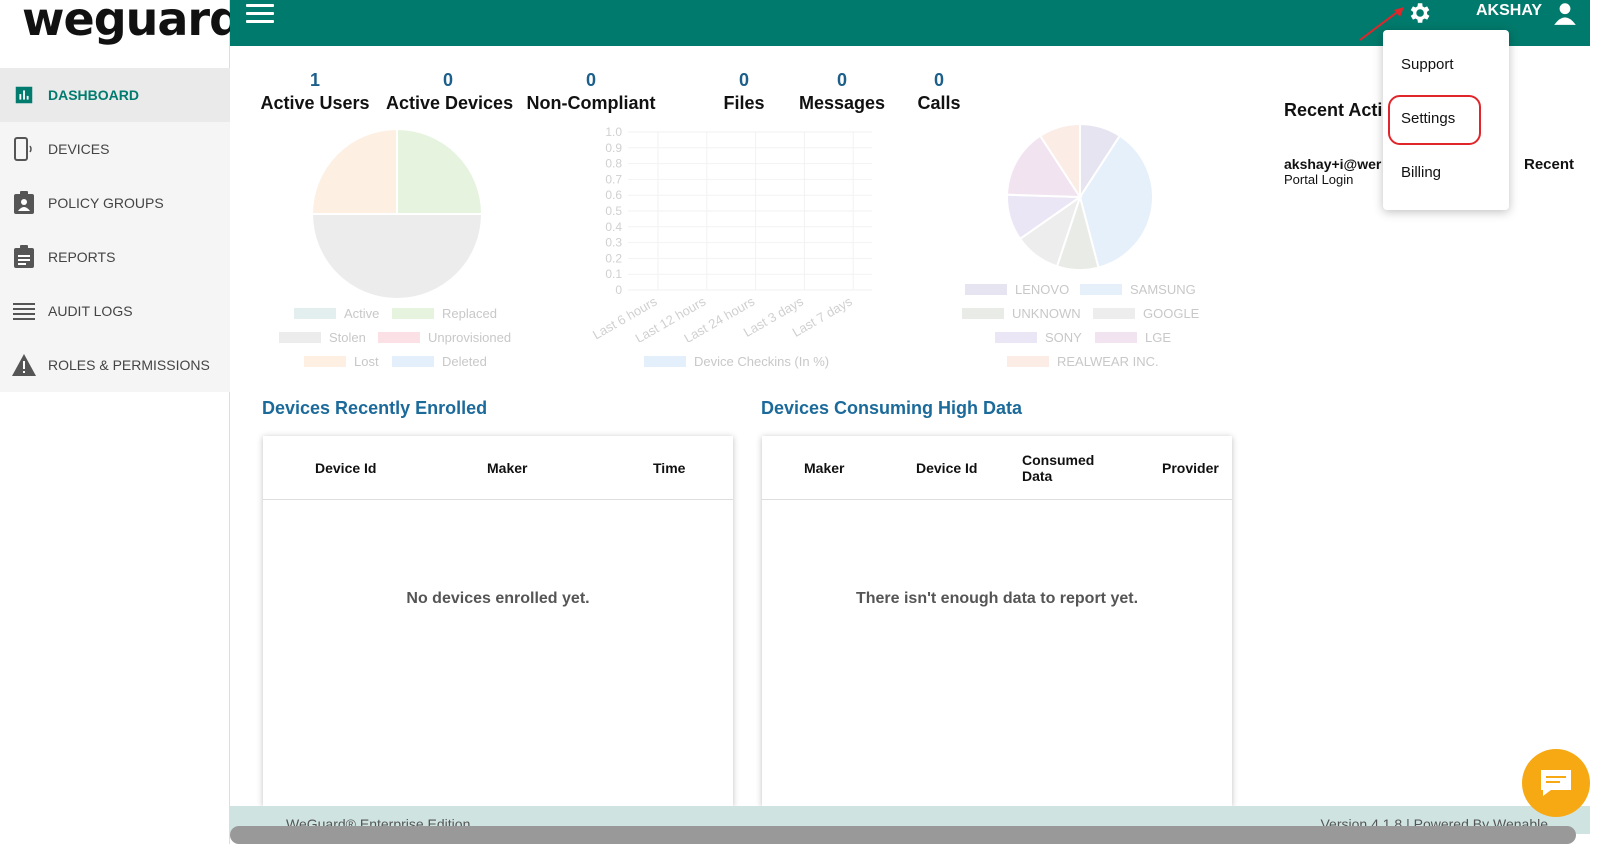 Image resolution: width=1600 pixels, height=844 pixels. What do you see at coordinates (1509, 11) in the screenshot?
I see `username: AKSHAY` at bounding box center [1509, 11].